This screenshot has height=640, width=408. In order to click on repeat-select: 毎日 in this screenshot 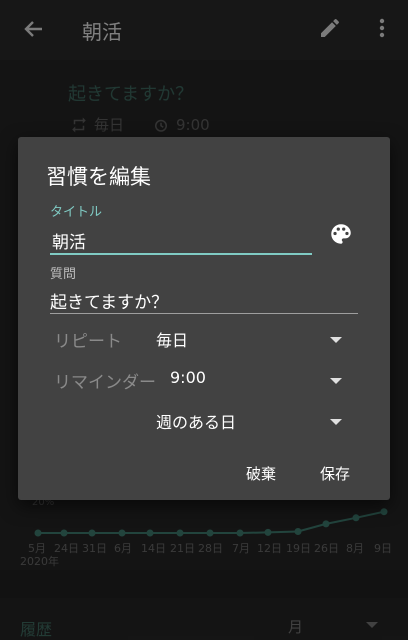, I will do `click(172, 339)`.